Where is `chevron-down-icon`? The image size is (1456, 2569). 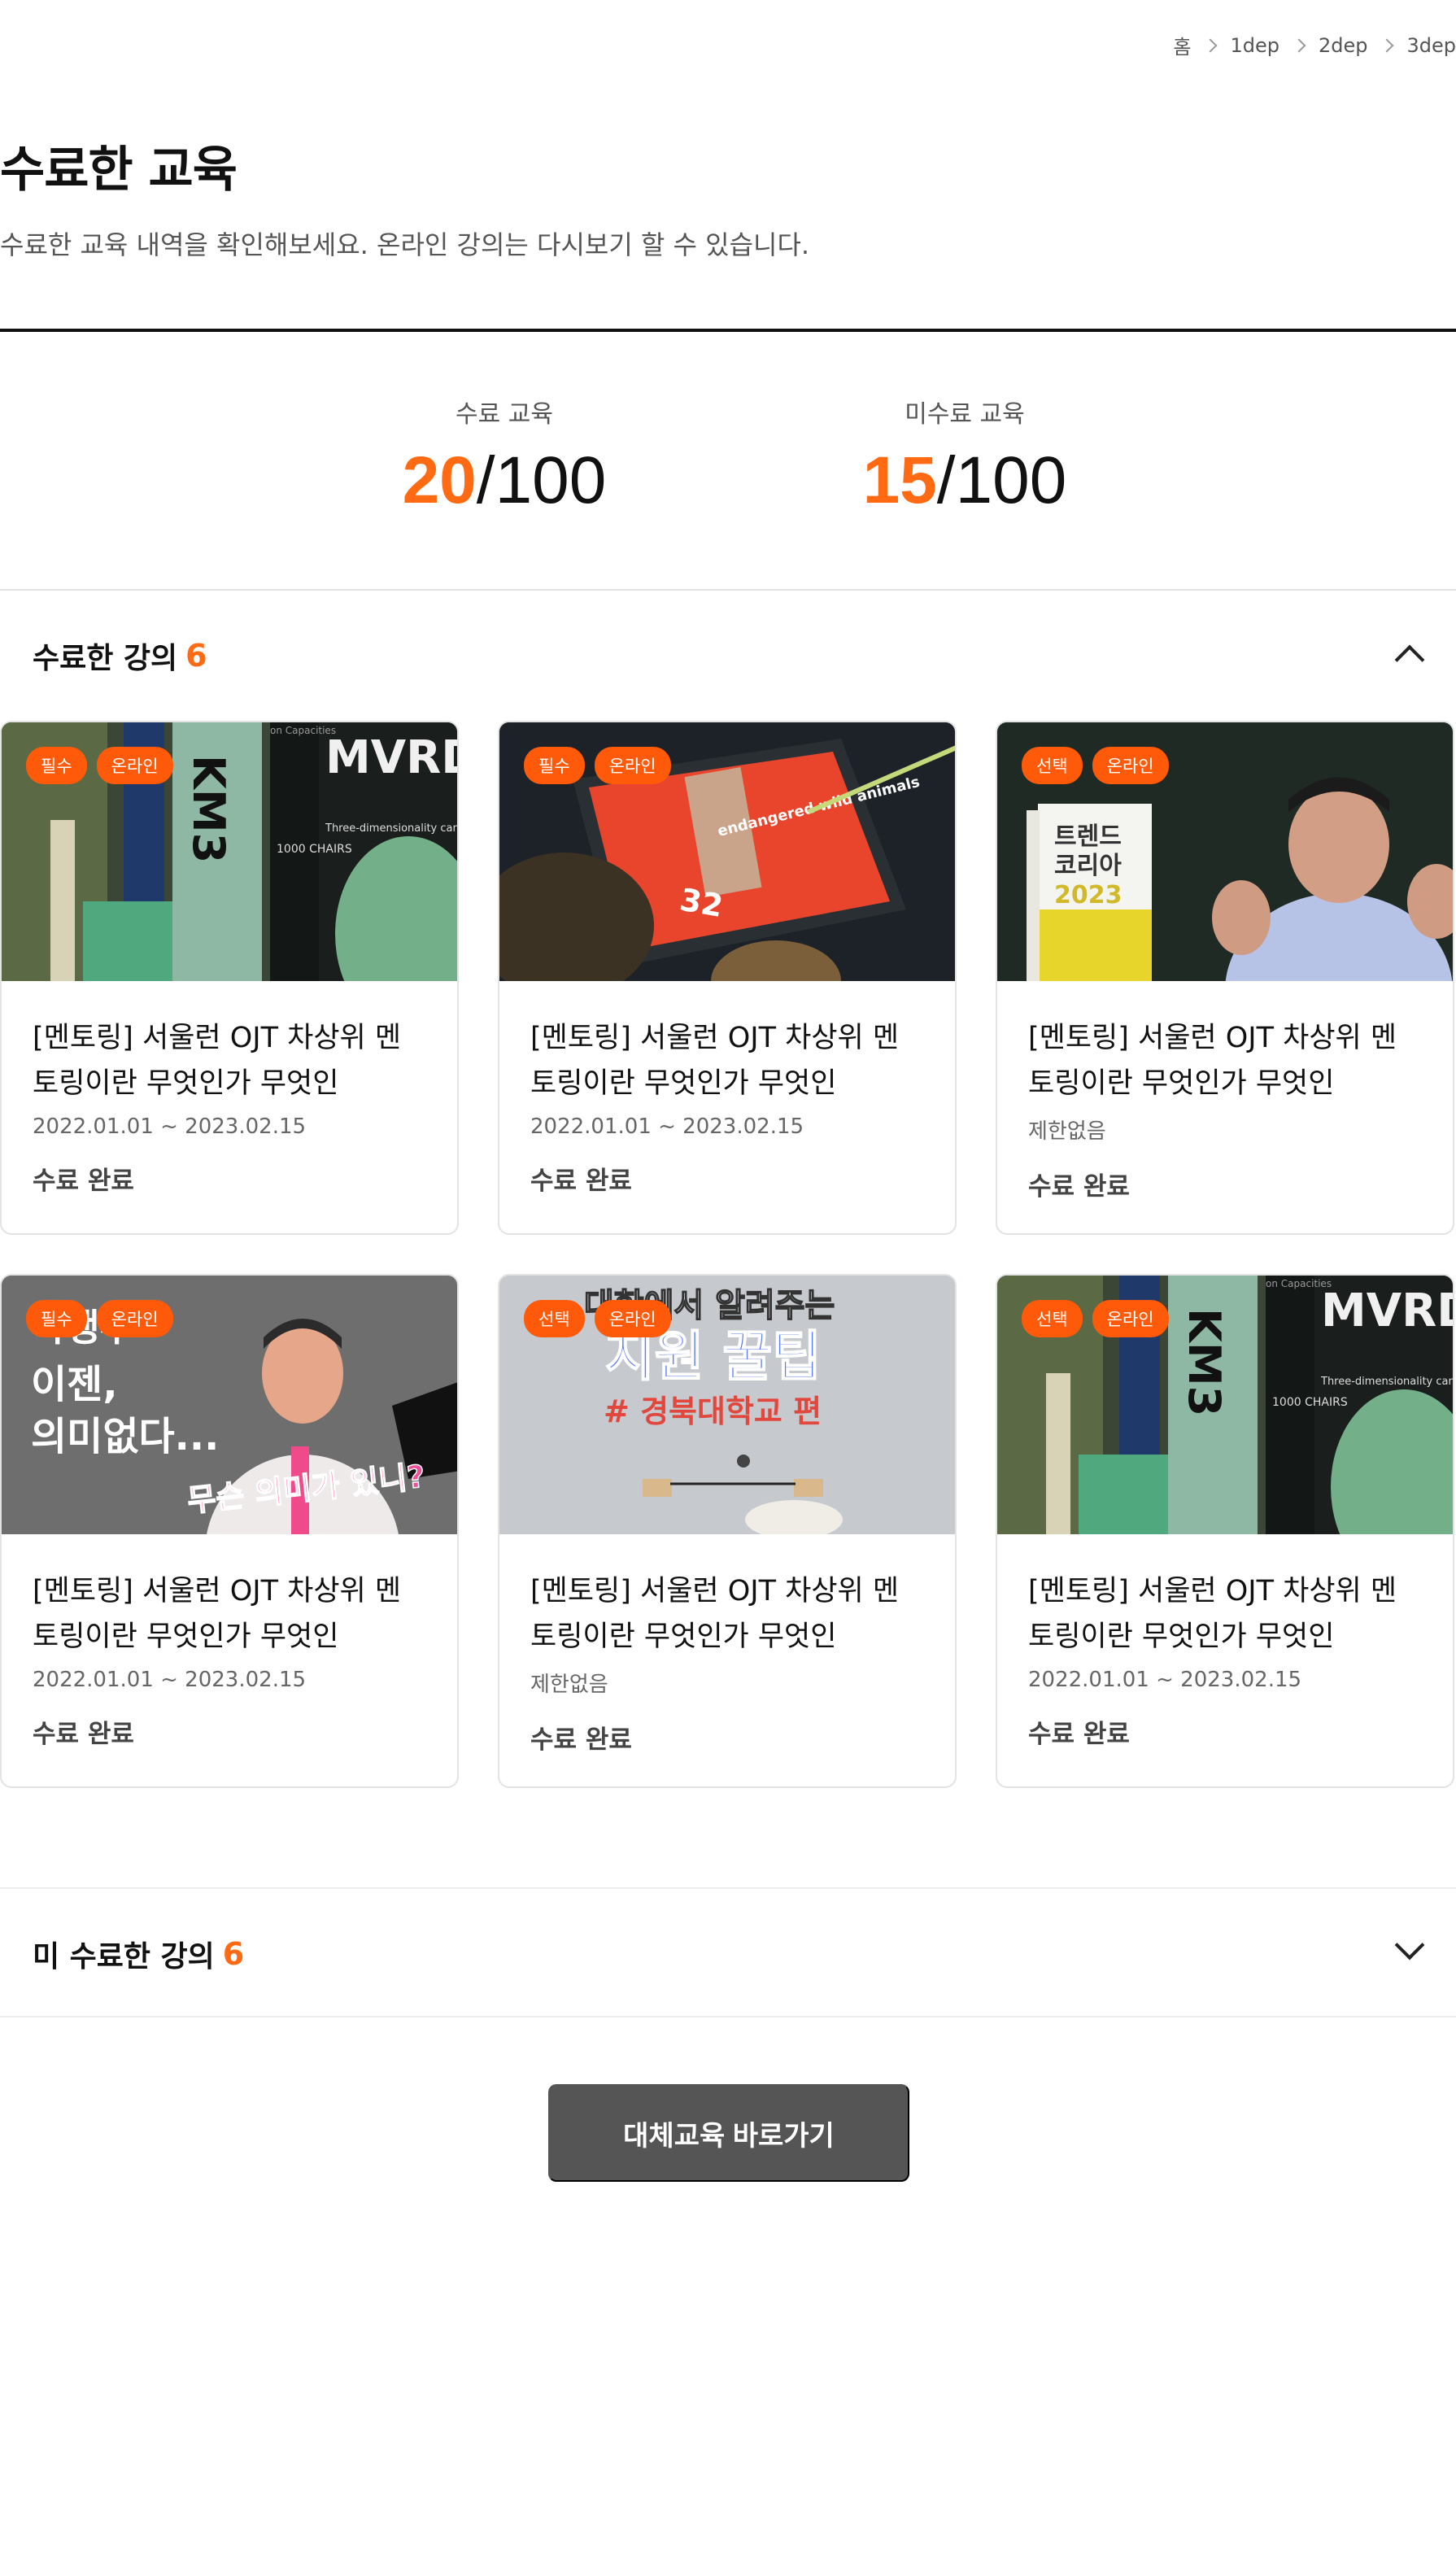
chevron-down-icon is located at coordinates (1410, 1945).